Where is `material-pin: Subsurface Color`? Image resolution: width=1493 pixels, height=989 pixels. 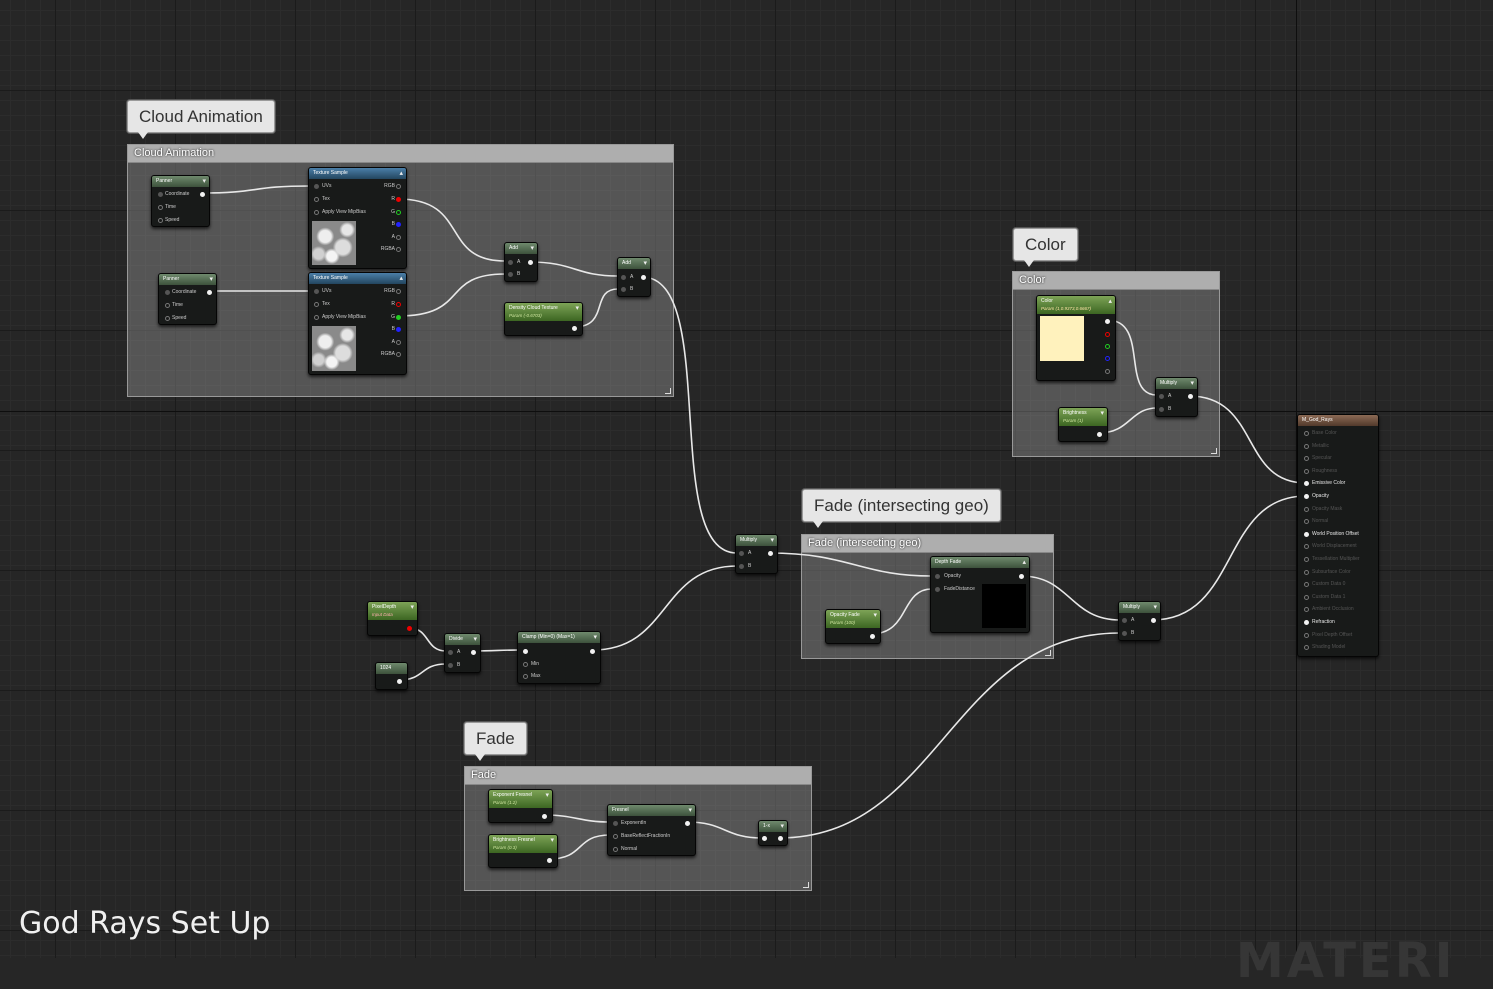
material-pin: Subsurface Color is located at coordinates (1327, 572).